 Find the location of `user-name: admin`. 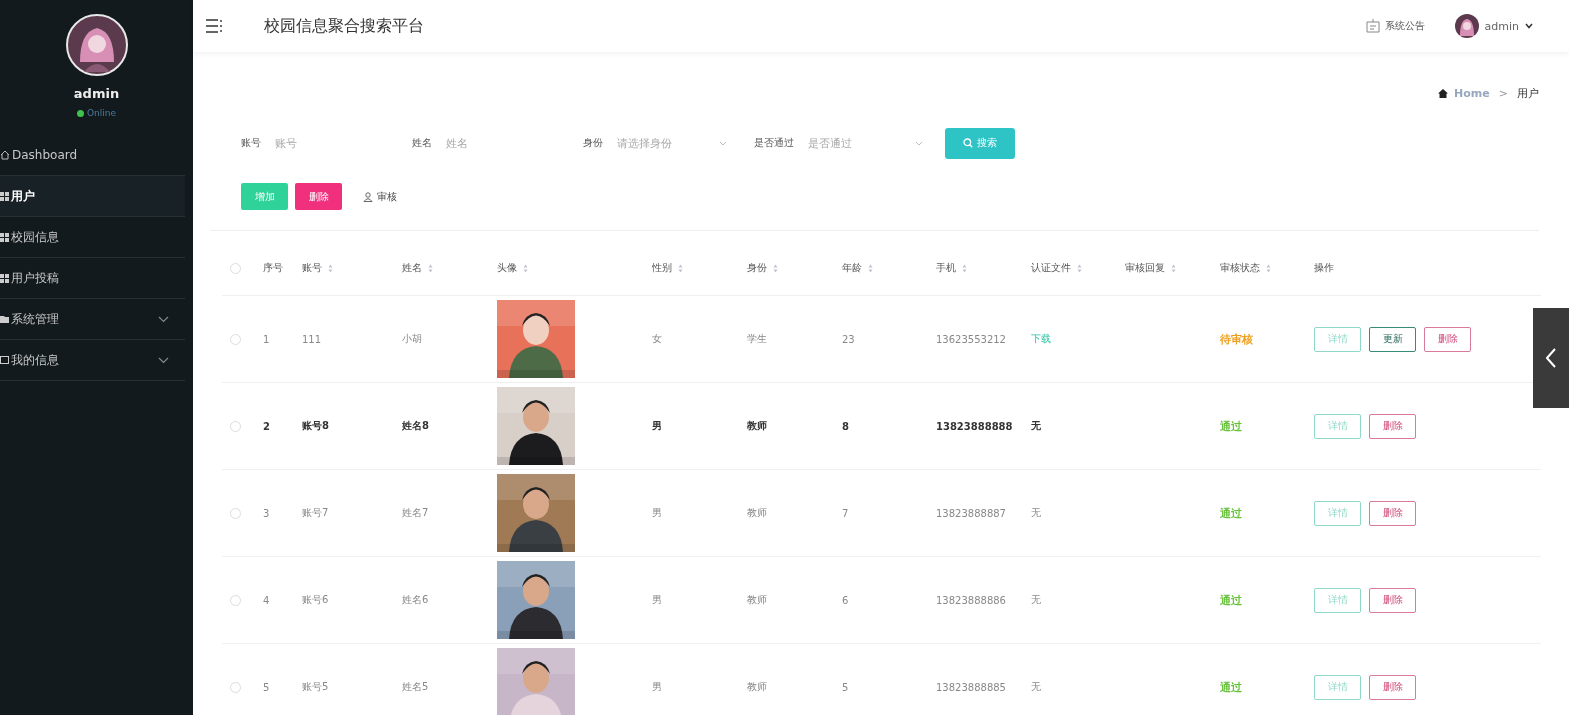

user-name: admin is located at coordinates (96, 93).